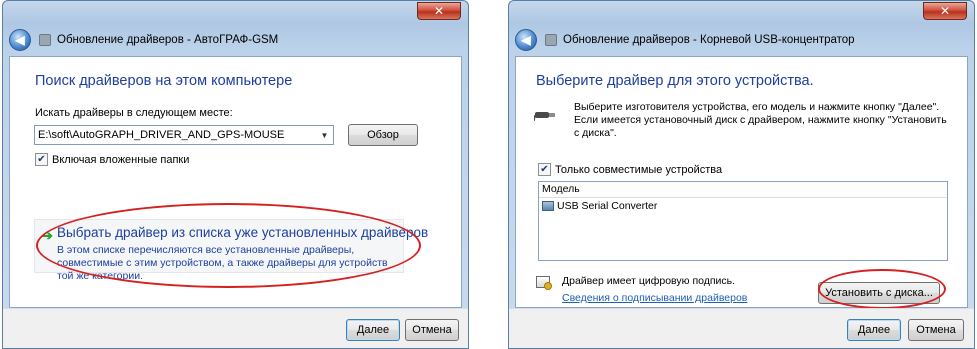  Describe the element at coordinates (743, 221) in the screenshot. I see `model-listbox: Модель USB Serial Converter` at that location.